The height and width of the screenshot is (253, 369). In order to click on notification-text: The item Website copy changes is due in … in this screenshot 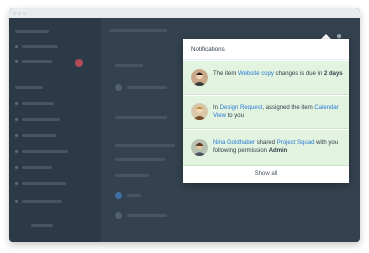, I will do `click(278, 74)`.